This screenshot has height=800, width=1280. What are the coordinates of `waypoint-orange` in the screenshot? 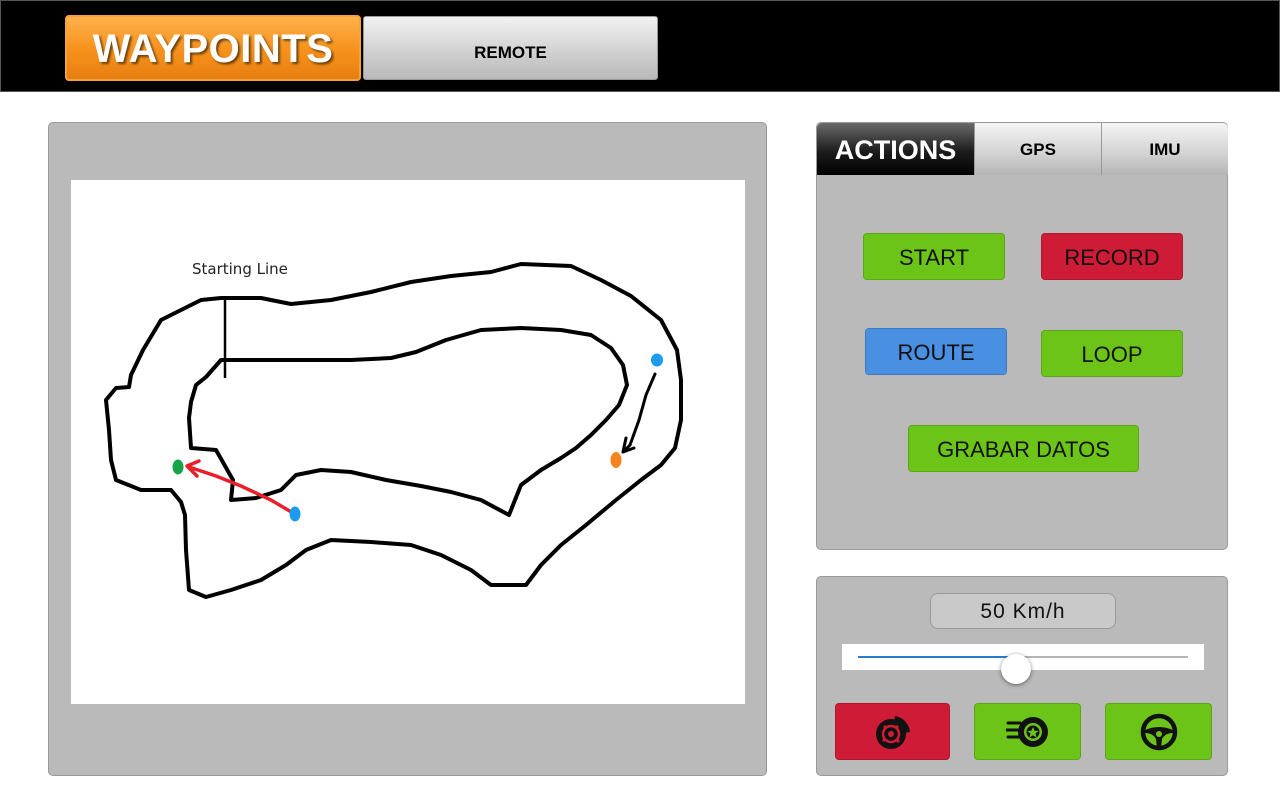 It's located at (616, 460).